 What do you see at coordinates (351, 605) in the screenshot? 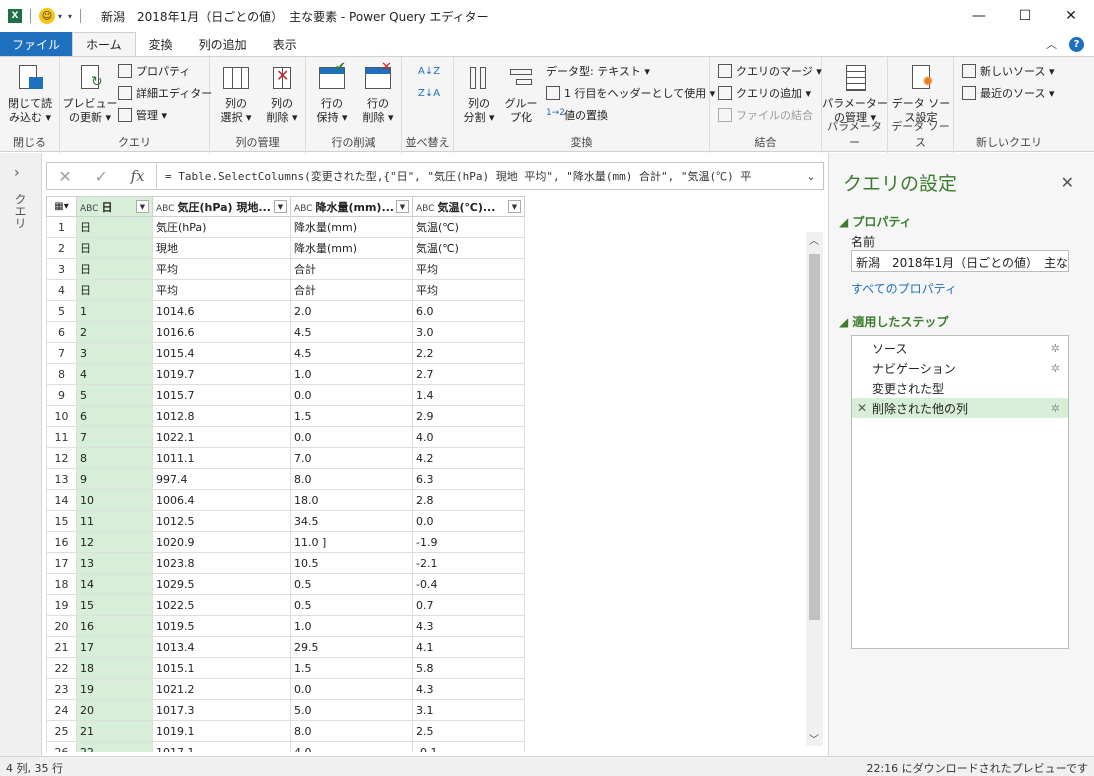
I see `table-cell: 0.5` at bounding box center [351, 605].